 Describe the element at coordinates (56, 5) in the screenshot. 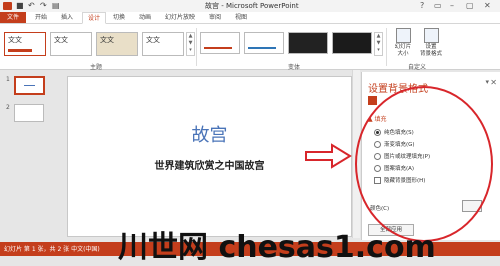

I see `present-icon: ▤` at that location.